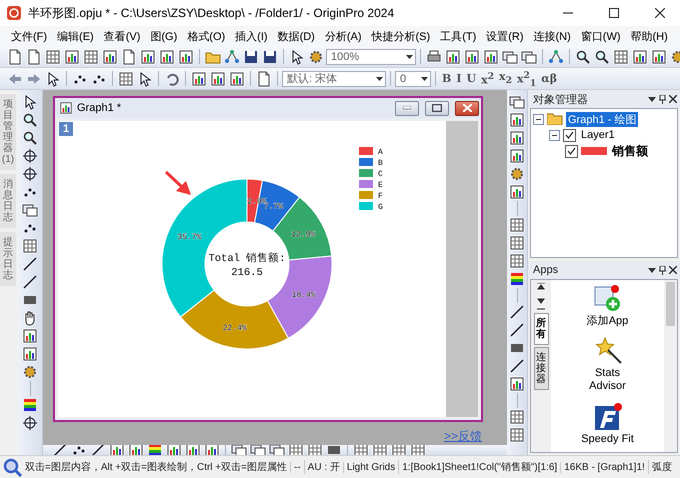 The width and height of the screenshot is (680, 478). I want to click on tree-item: 销售额, so click(630, 151).